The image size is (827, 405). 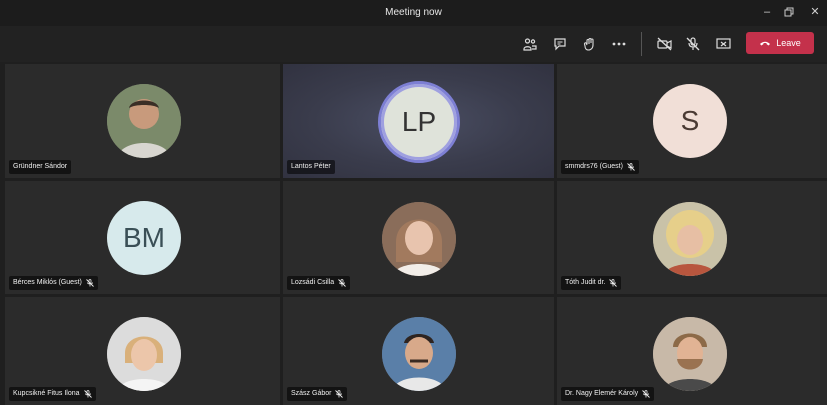 I want to click on avatar: S, so click(x=690, y=121).